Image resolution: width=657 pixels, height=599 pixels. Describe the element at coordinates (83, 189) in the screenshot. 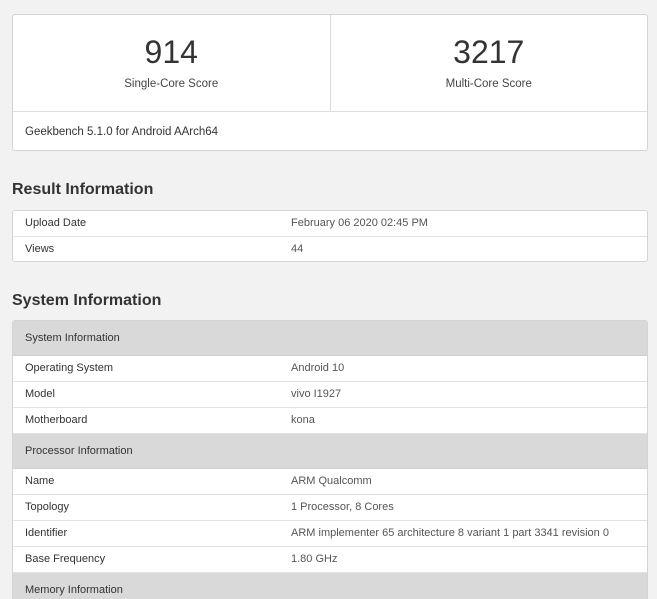

I see `result-information-heading: Result Information` at that location.